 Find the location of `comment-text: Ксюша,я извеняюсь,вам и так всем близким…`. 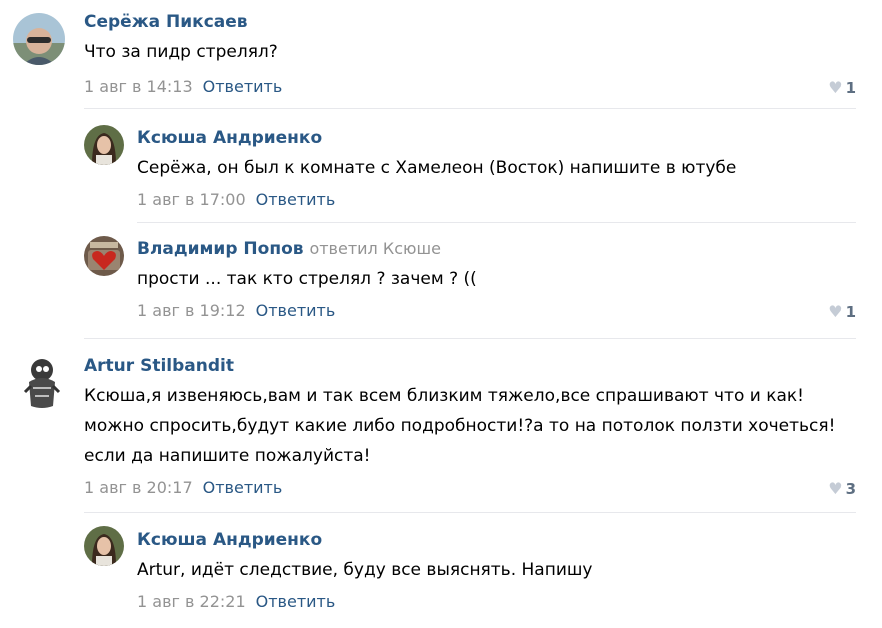

comment-text: Ксюша,я извеняюсь,вам и так всем близким… is located at coordinates (460, 426).